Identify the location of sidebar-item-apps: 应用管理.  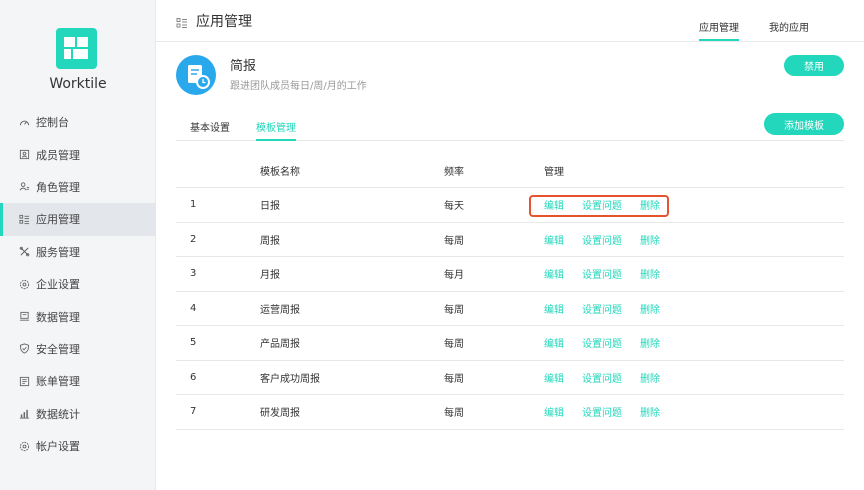
(78, 219).